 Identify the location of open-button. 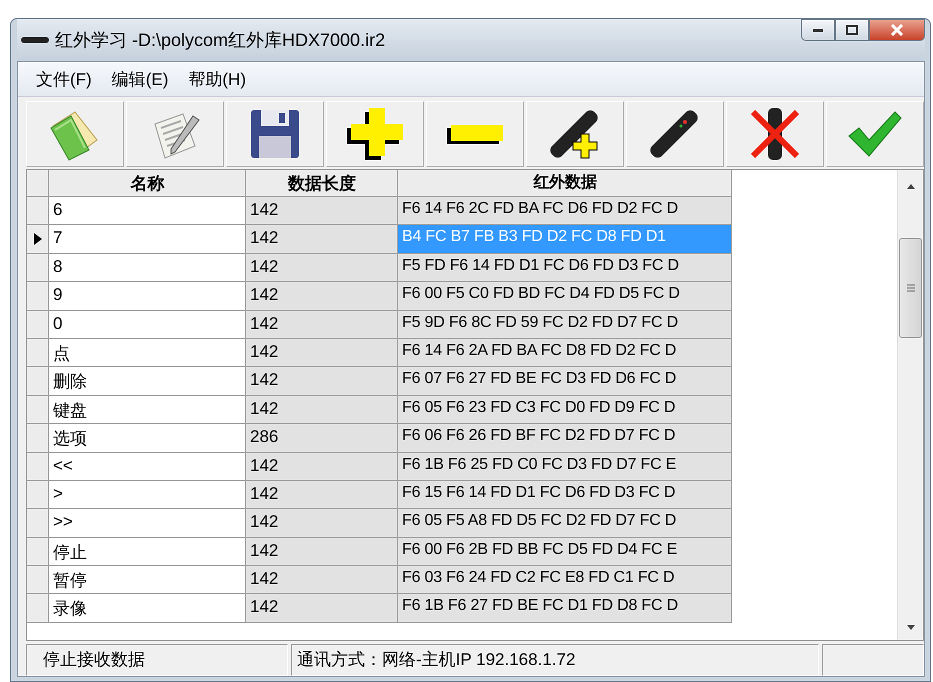
(75, 134).